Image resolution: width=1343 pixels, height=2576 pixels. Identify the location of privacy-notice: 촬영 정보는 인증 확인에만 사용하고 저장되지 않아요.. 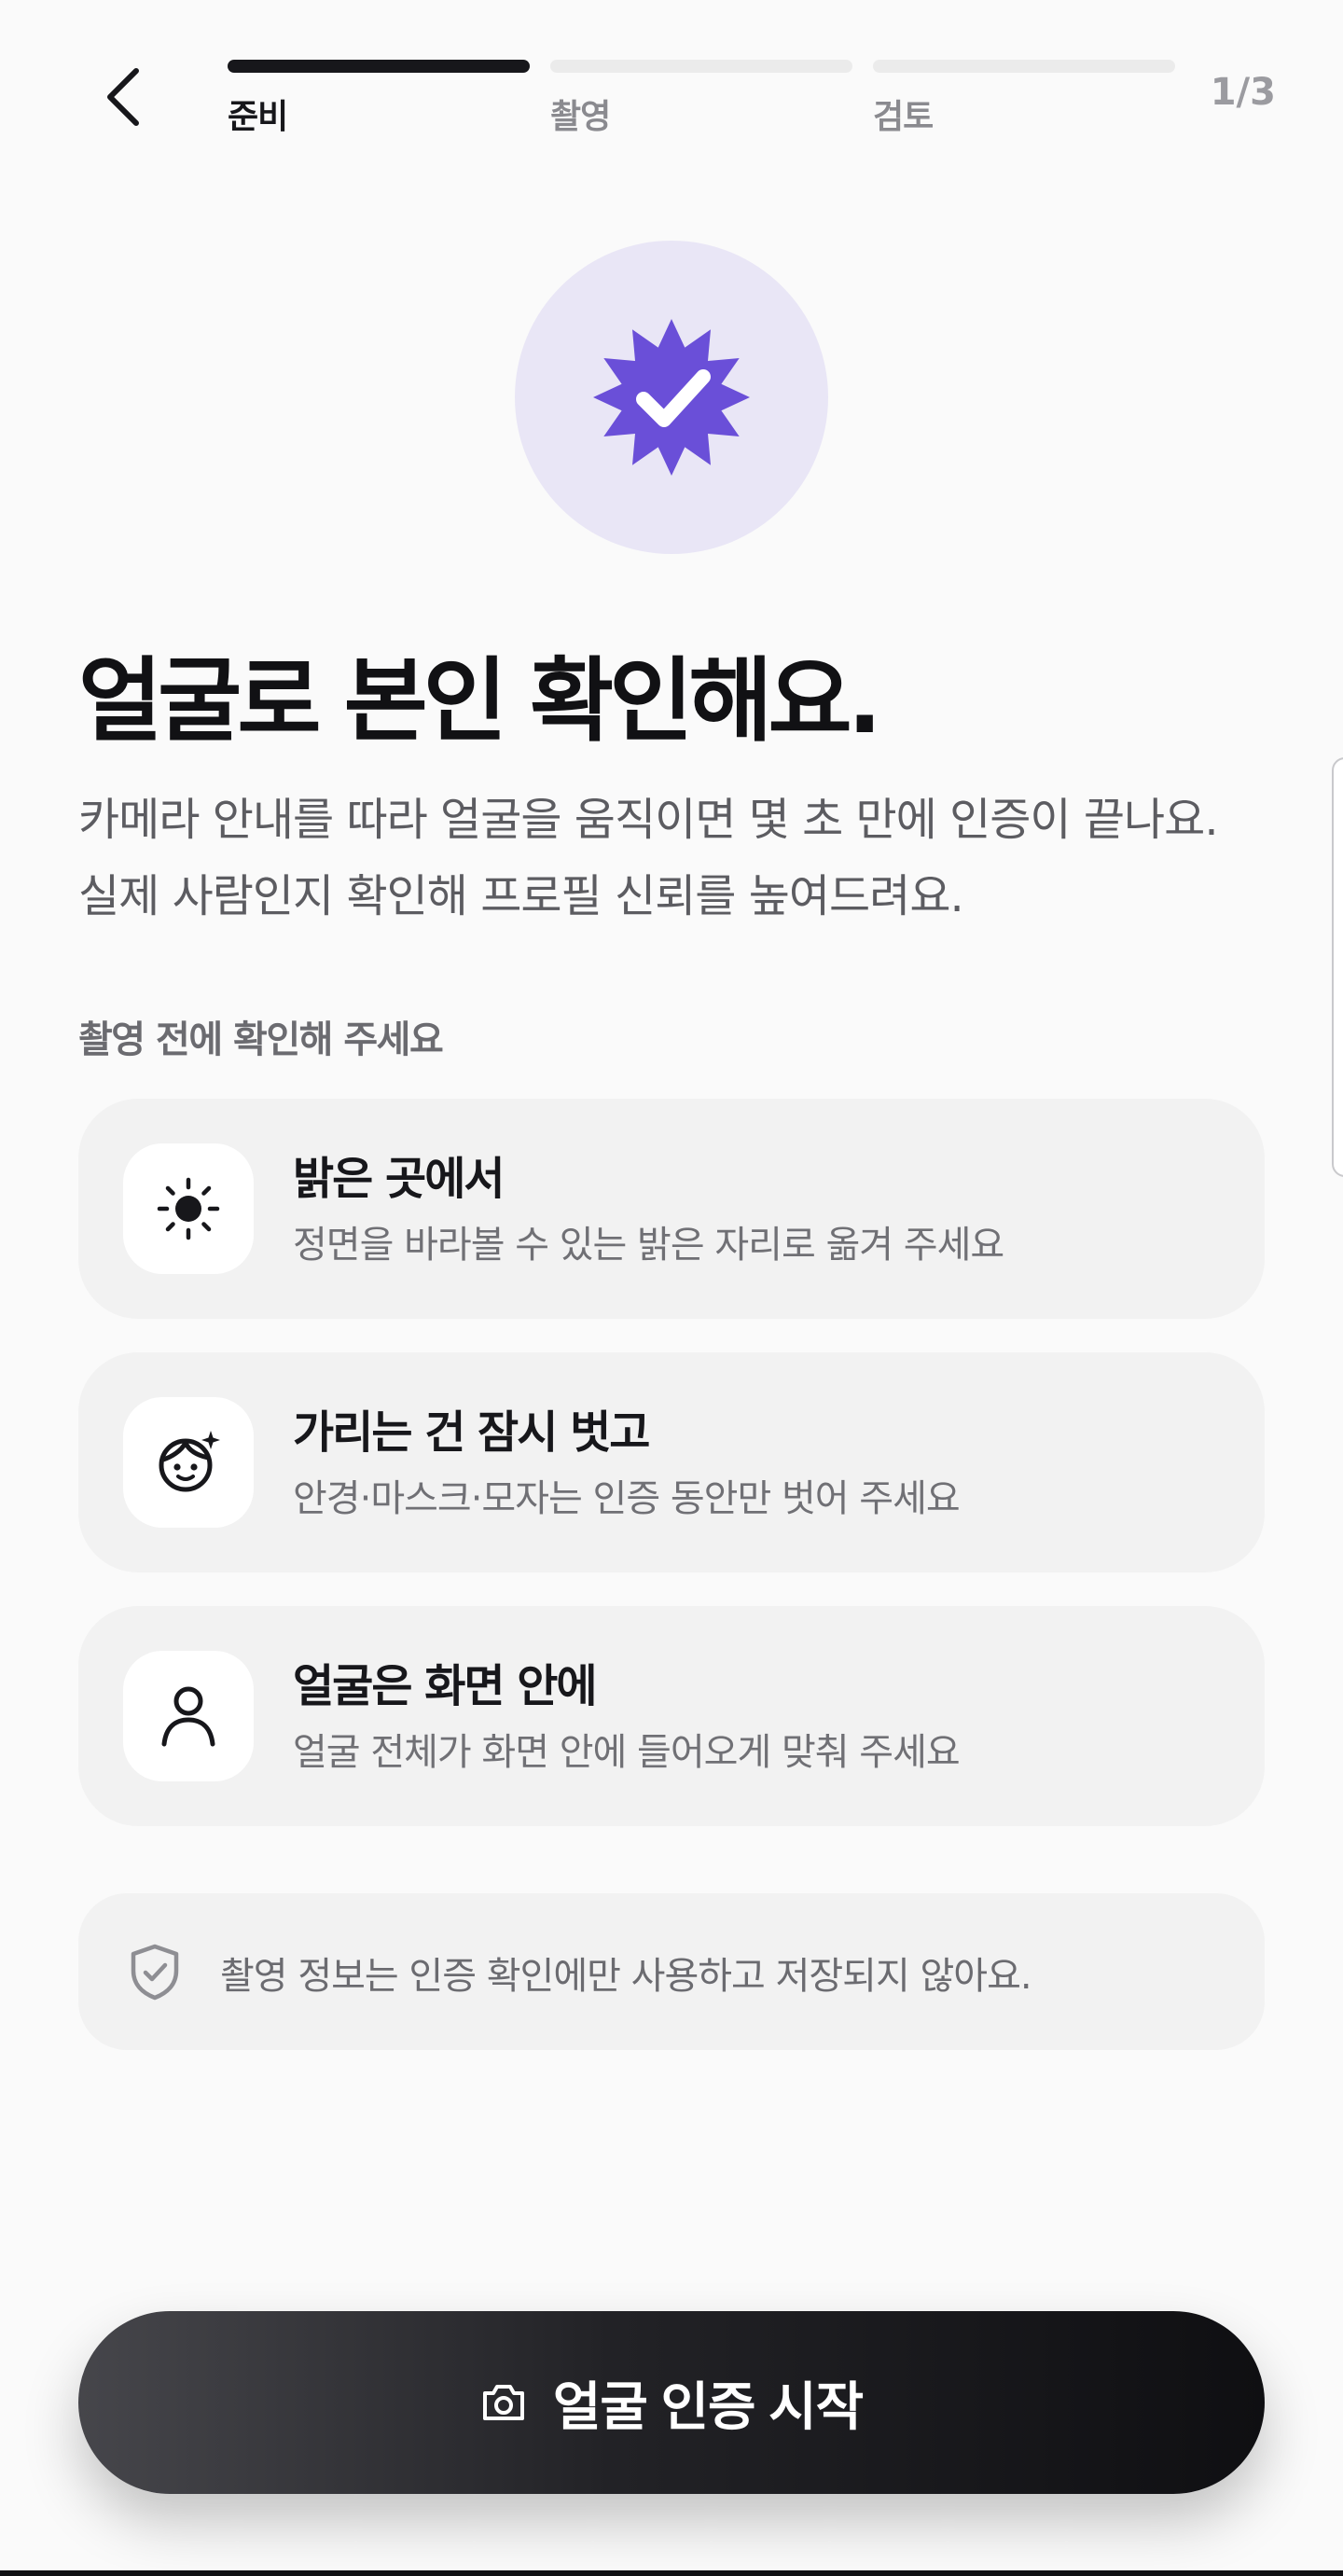
(672, 1971).